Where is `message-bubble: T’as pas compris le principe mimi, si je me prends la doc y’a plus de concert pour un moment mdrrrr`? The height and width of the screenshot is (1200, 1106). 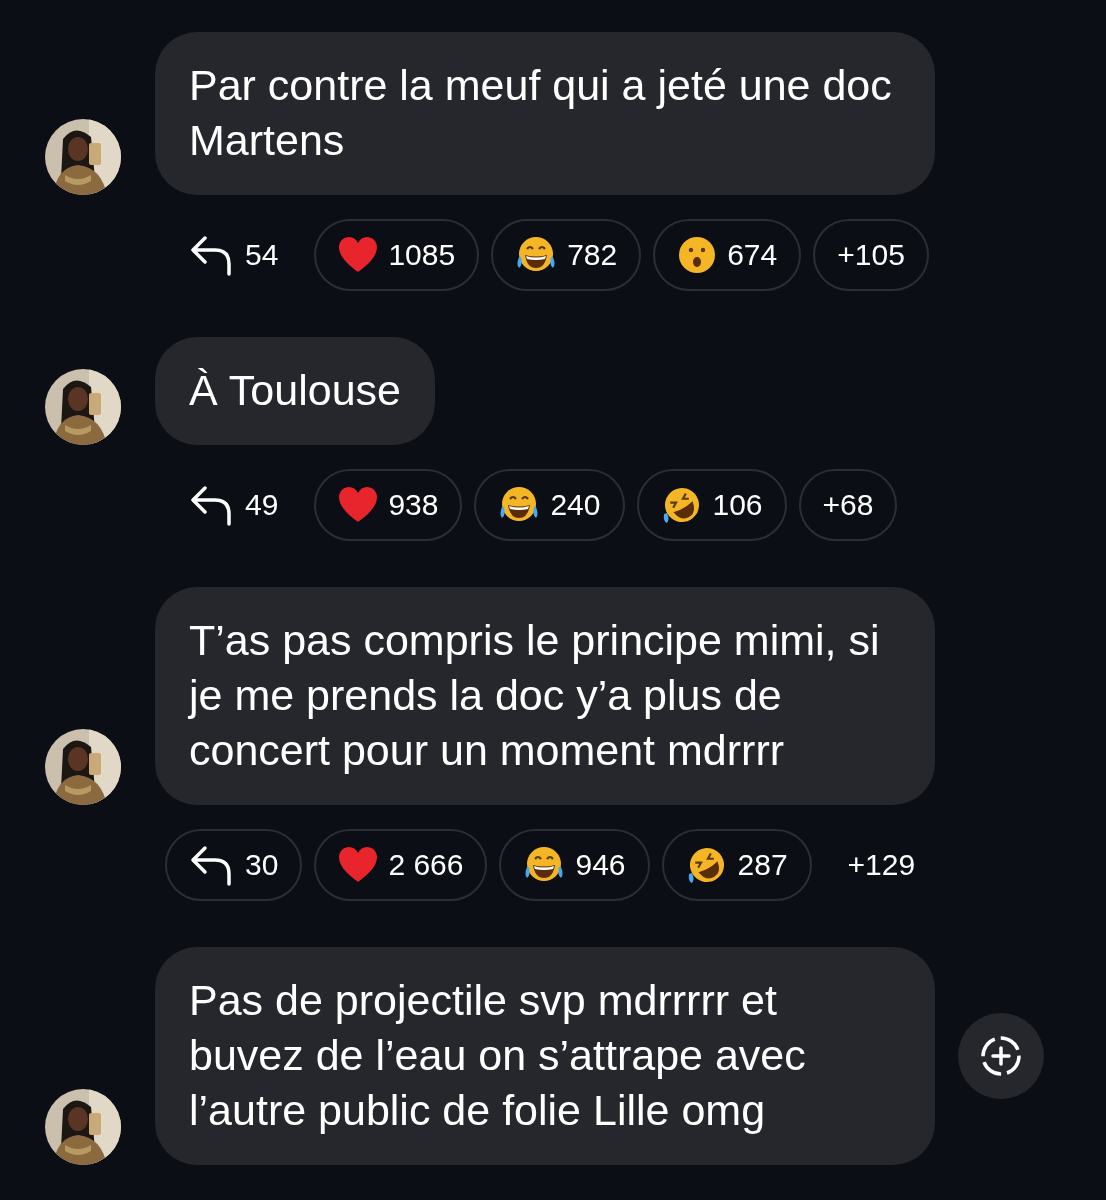
message-bubble: T’as pas compris le principe mimi, si je me prends la doc y’a plus de concert pour un moment mdrrrr is located at coordinates (545, 696).